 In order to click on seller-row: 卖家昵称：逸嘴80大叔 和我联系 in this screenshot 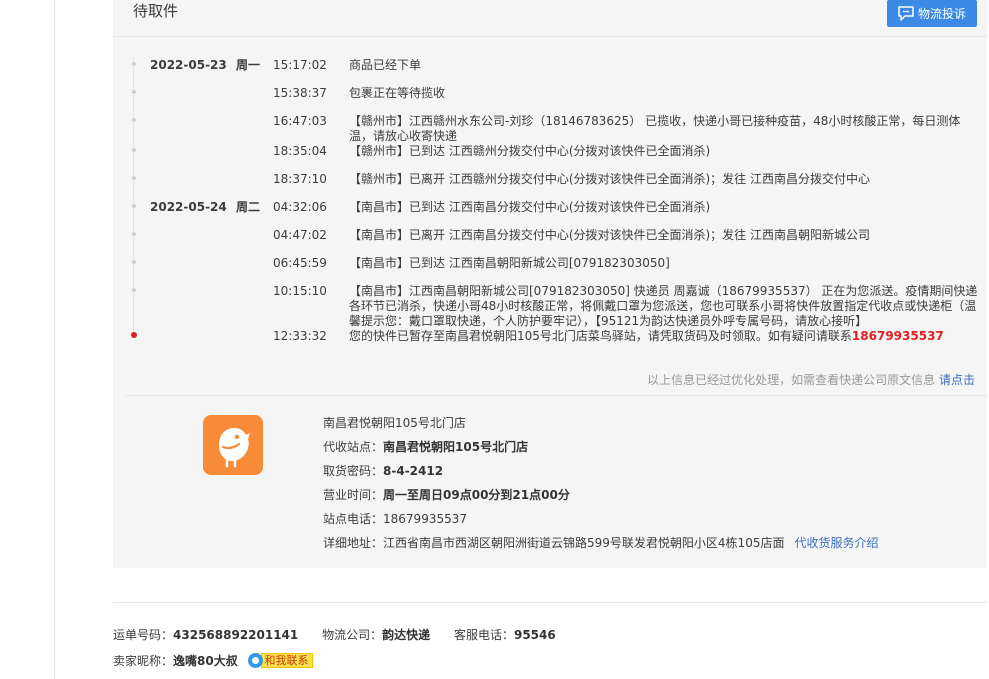, I will do `click(213, 661)`.